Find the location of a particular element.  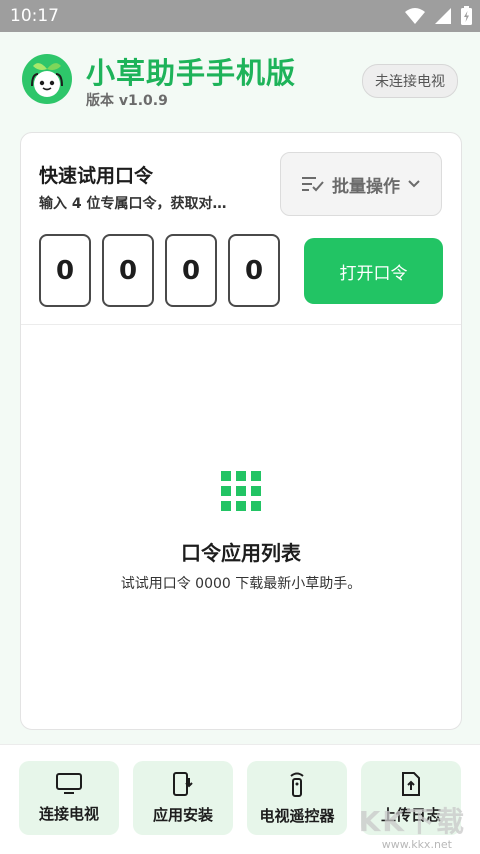

app-header: 小草助手手机版 版本 v1.0.9 未连接电视 is located at coordinates (240, 80).